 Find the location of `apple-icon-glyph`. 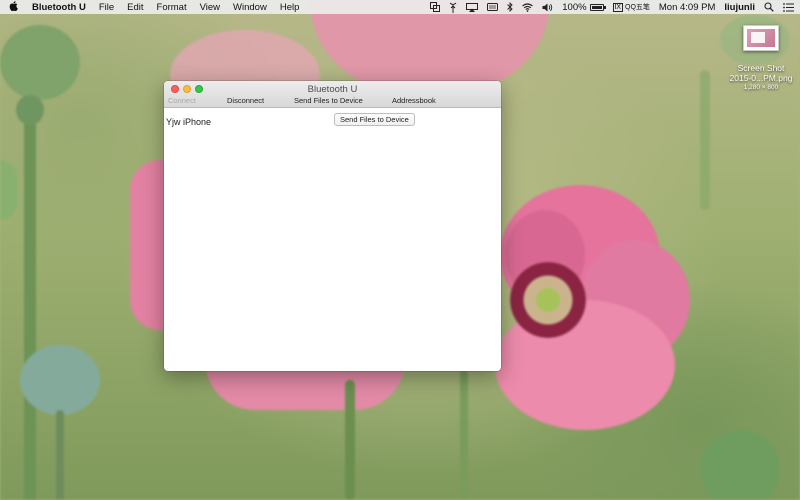

apple-icon-glyph is located at coordinates (13, 5).